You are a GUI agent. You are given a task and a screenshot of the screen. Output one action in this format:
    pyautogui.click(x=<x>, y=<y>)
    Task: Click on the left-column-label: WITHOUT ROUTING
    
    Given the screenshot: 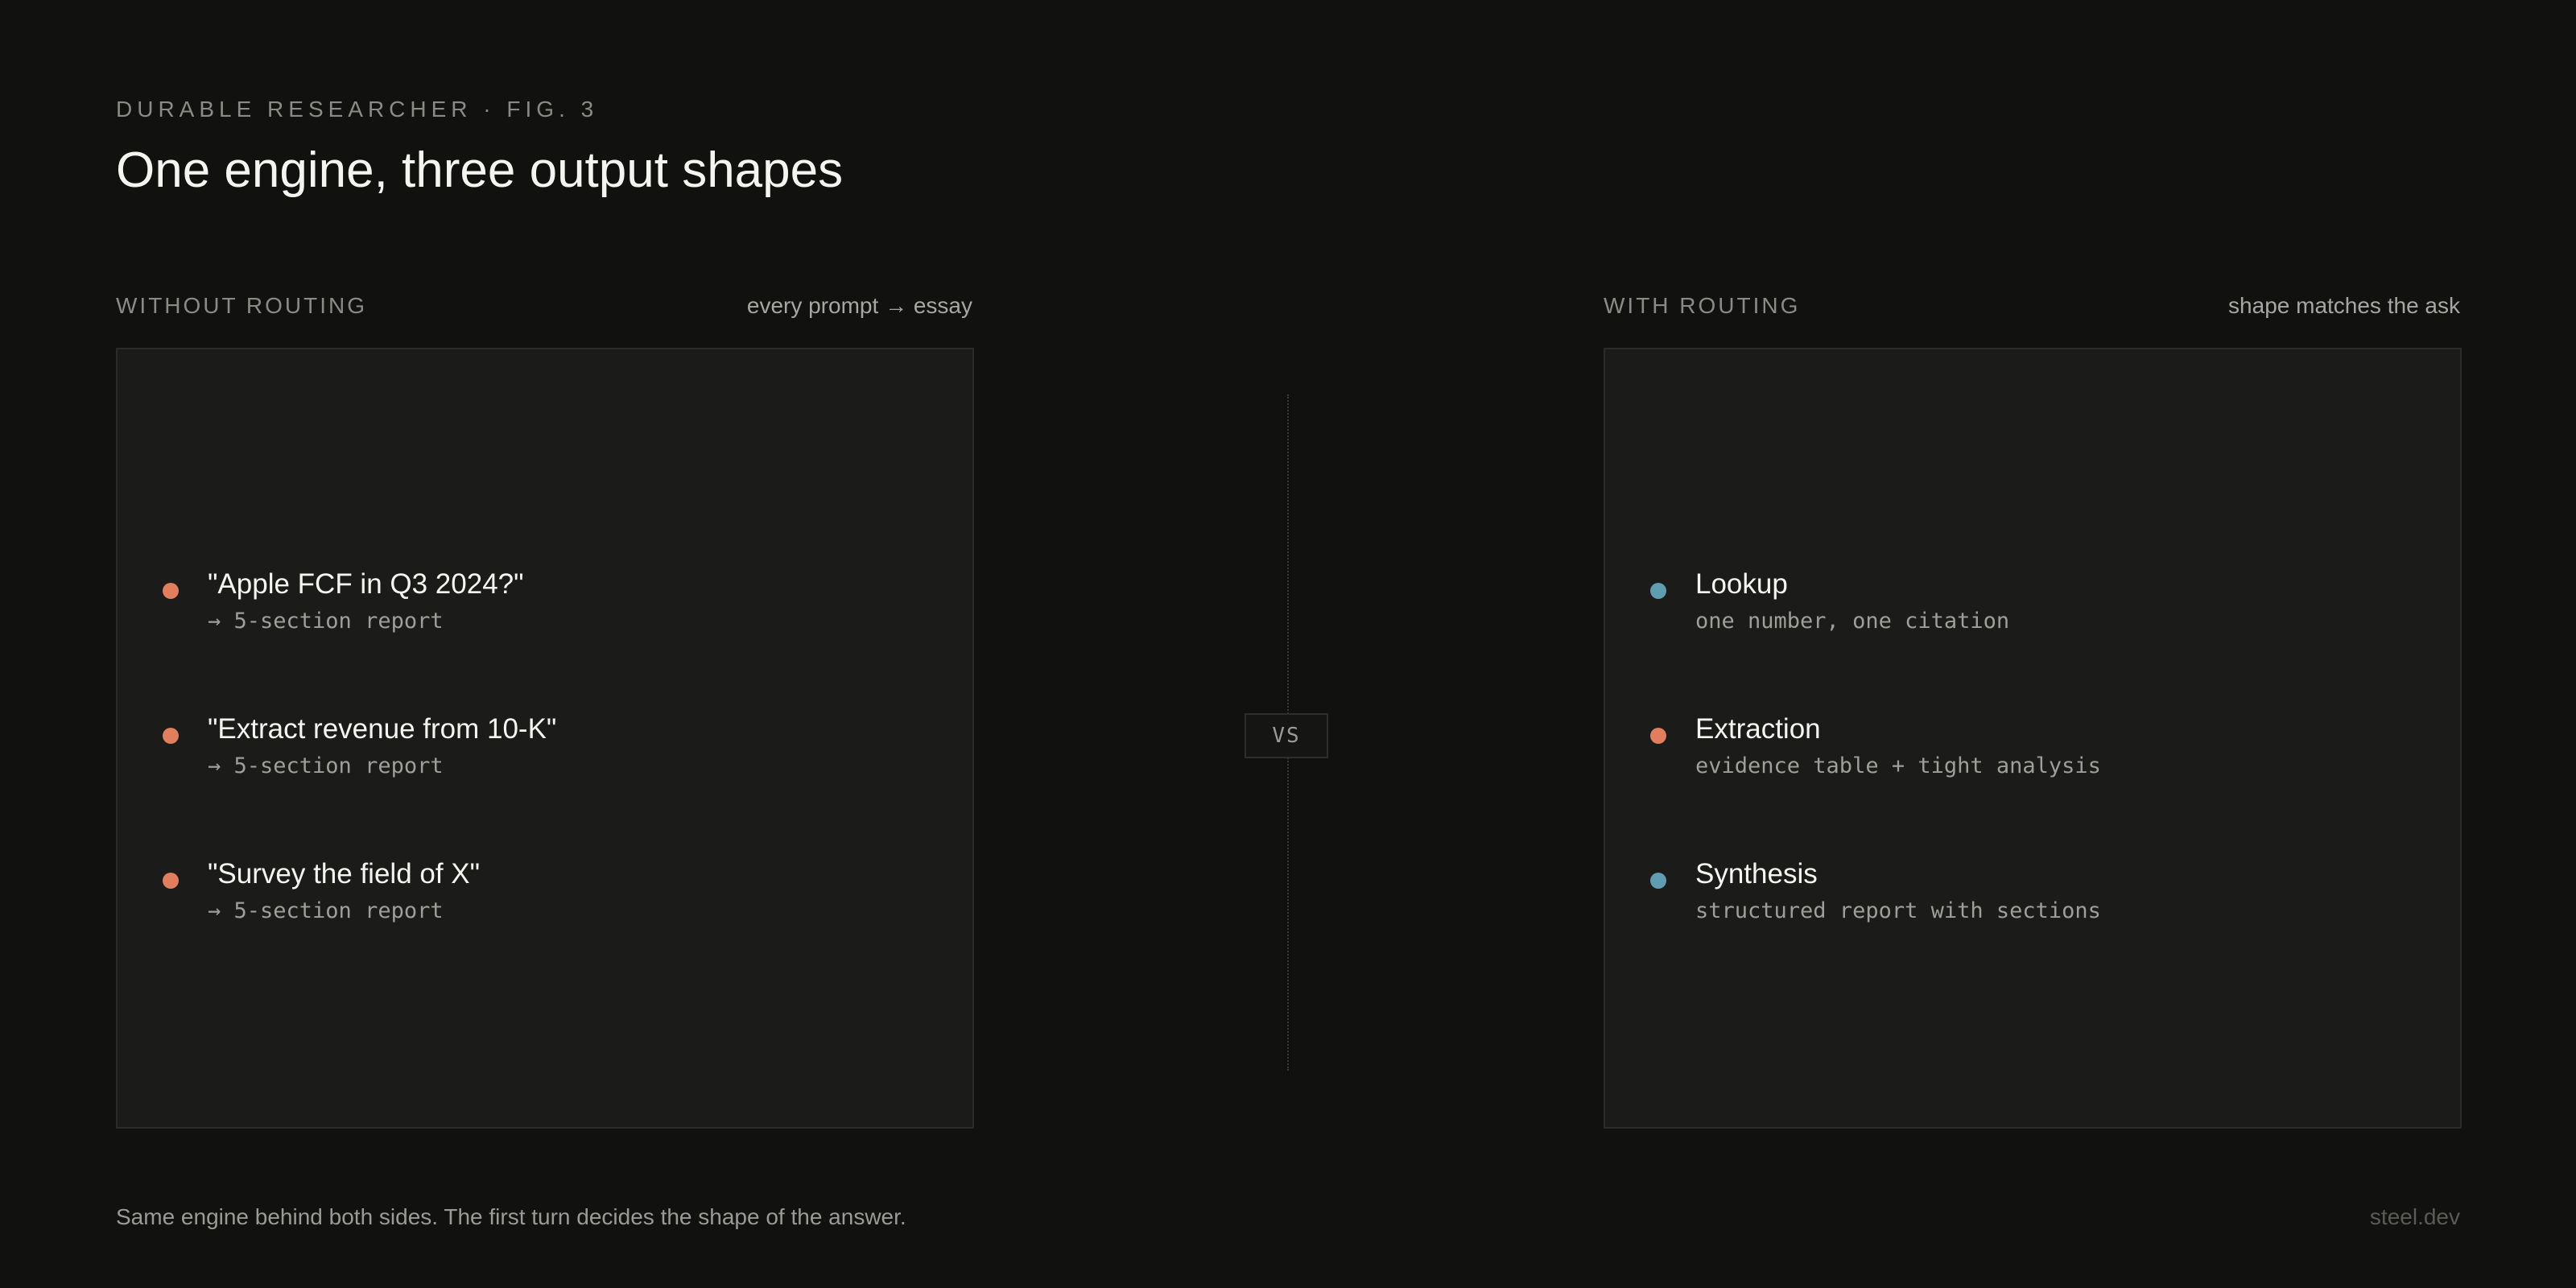 What is the action you would take?
    pyautogui.click(x=242, y=305)
    